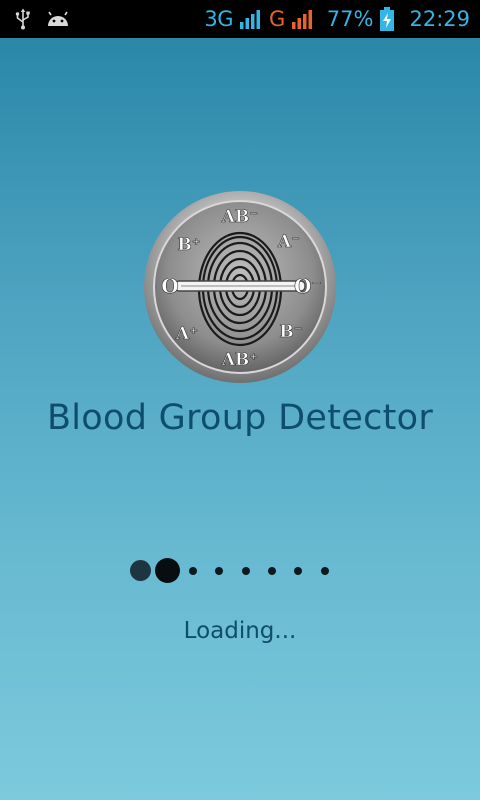 This screenshot has height=800, width=480. What do you see at coordinates (240, 360) in the screenshot?
I see `logo-label-ab-pos: AB⁺` at bounding box center [240, 360].